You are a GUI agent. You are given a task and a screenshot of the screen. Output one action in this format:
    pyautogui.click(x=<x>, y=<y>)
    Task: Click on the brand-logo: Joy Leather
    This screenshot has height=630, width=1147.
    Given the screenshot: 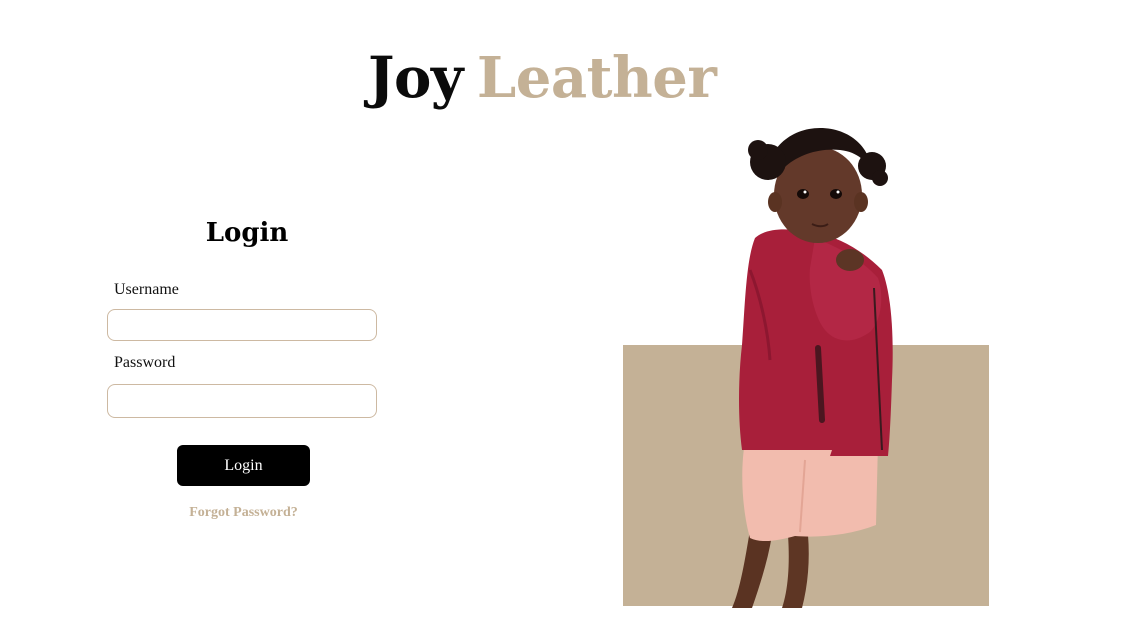 What is the action you would take?
    pyautogui.click(x=542, y=78)
    